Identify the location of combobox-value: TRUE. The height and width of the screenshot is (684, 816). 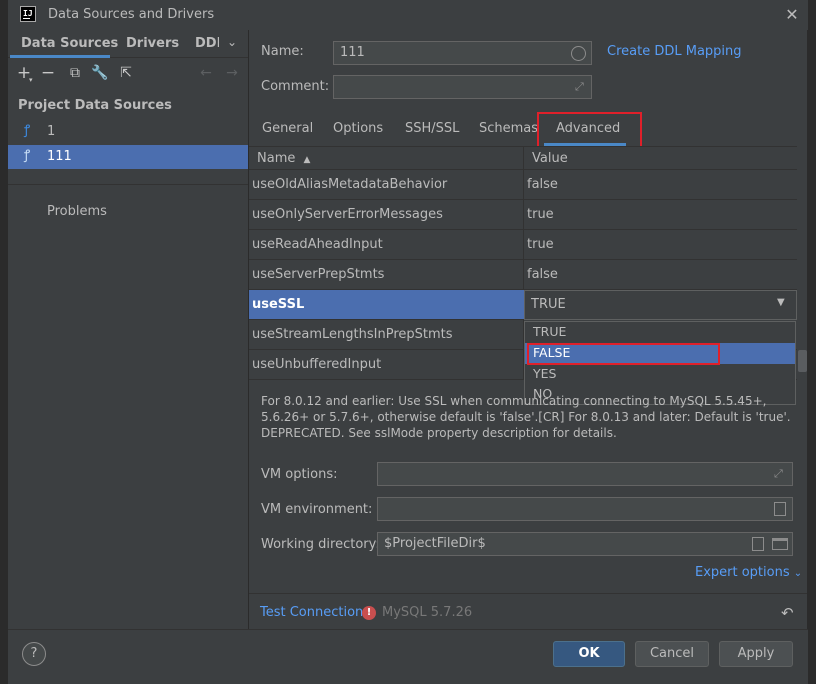
(548, 304).